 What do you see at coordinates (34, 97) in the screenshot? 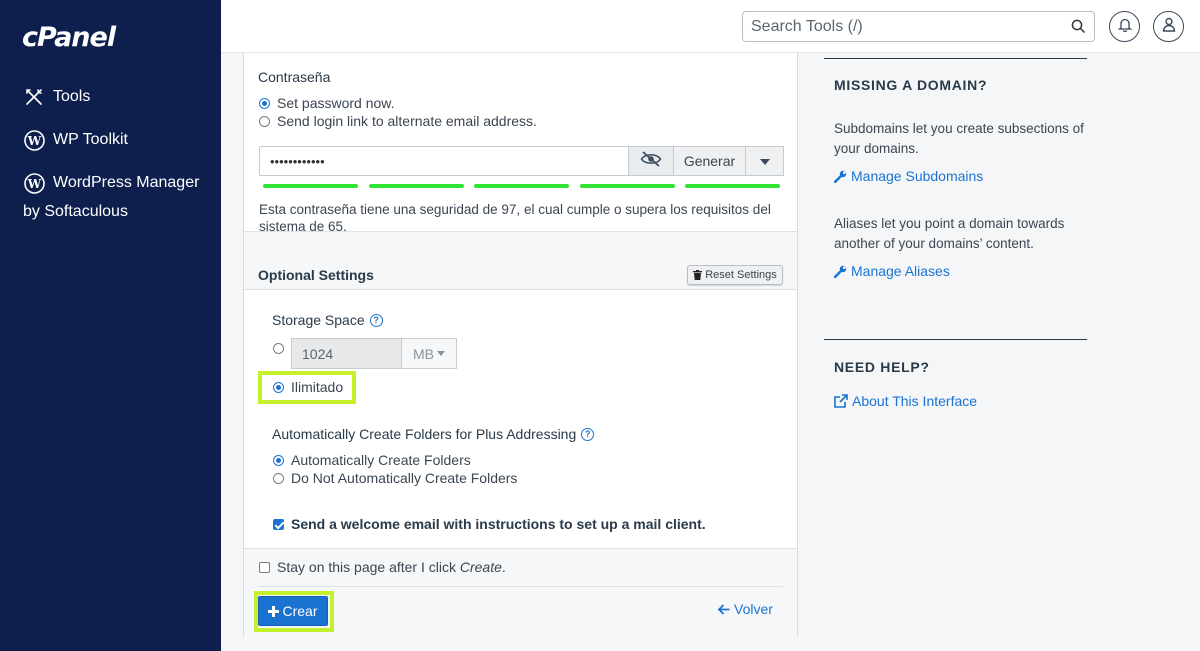
I see `tools-icon` at bounding box center [34, 97].